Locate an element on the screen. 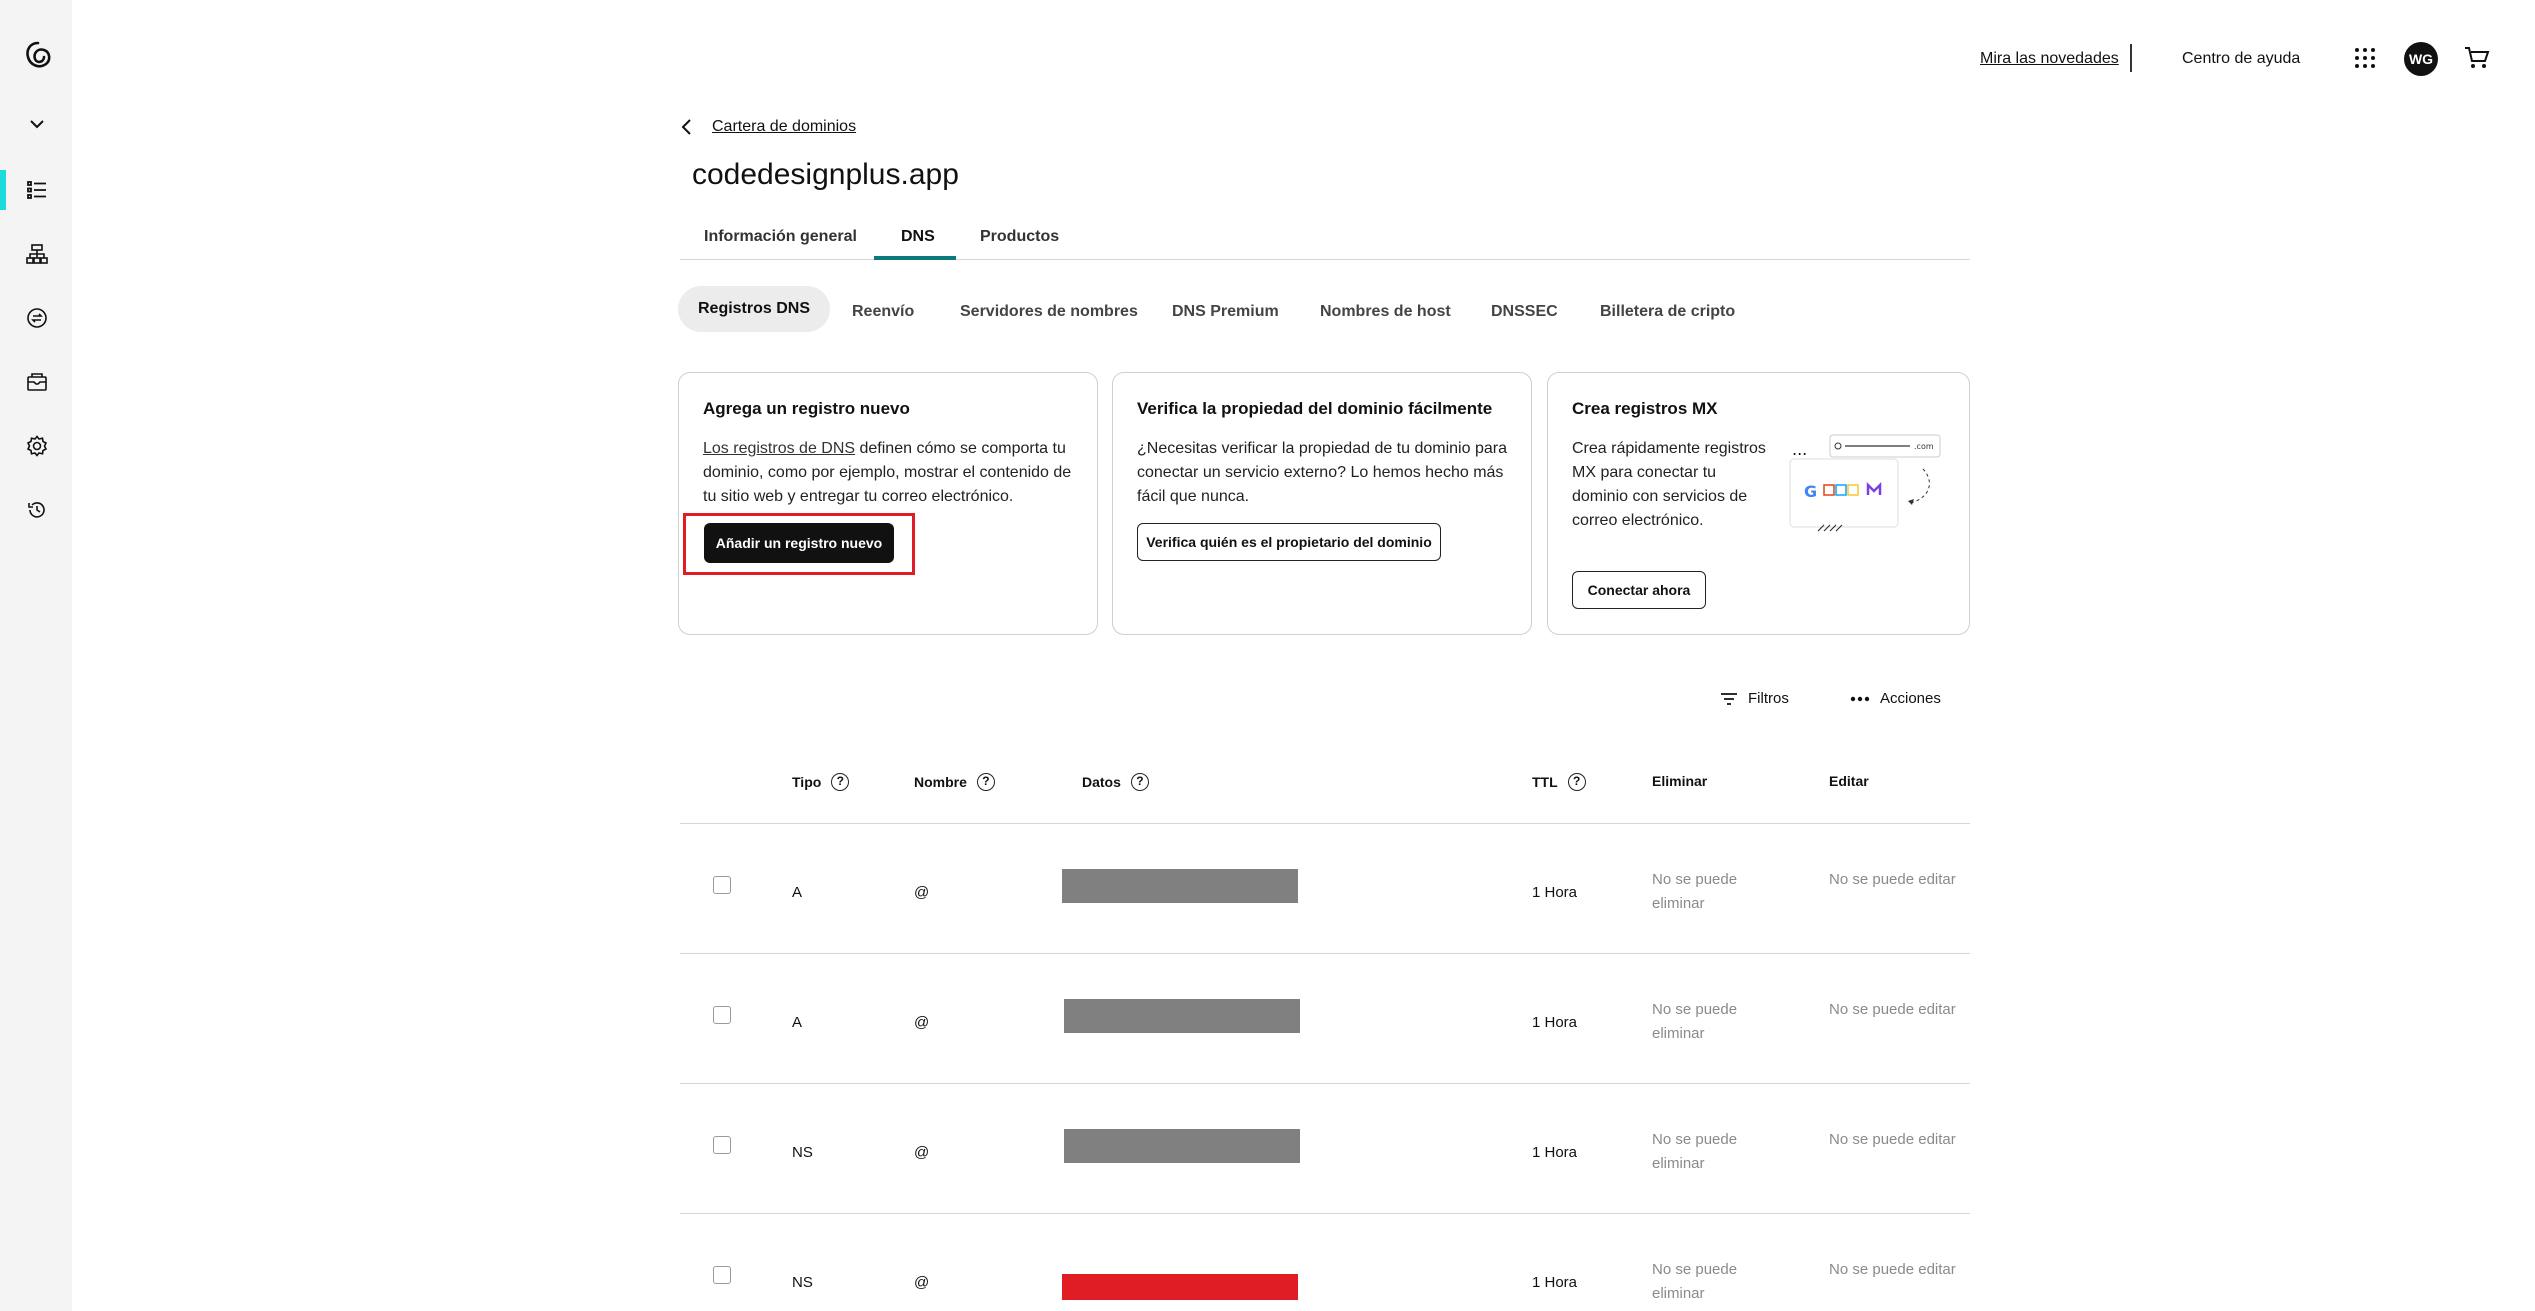 The width and height of the screenshot is (2535, 1311). column-header-data-label: Datos is located at coordinates (1101, 782).